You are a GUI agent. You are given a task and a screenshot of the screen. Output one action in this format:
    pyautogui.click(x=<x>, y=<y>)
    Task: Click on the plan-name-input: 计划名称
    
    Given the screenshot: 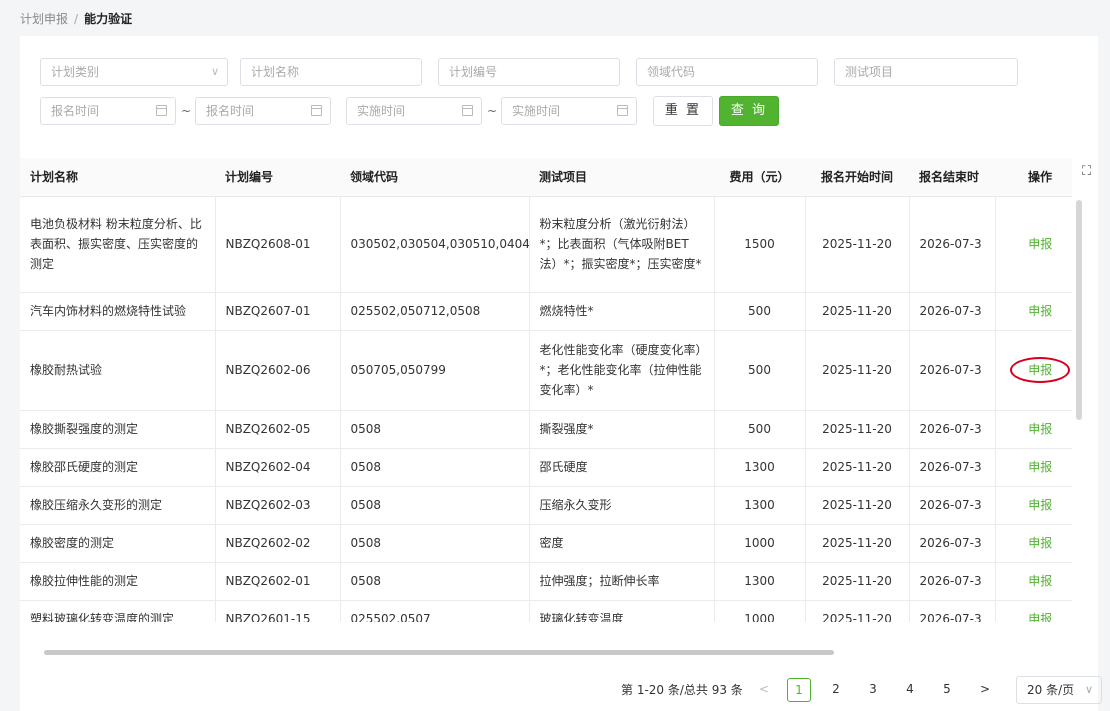 What is the action you would take?
    pyautogui.click(x=331, y=72)
    